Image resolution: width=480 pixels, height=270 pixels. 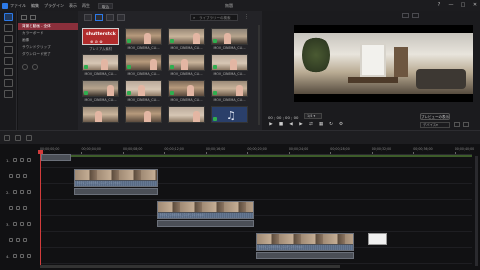 I want to click on timeline-vertical-scrollbar, so click(x=476, y=211).